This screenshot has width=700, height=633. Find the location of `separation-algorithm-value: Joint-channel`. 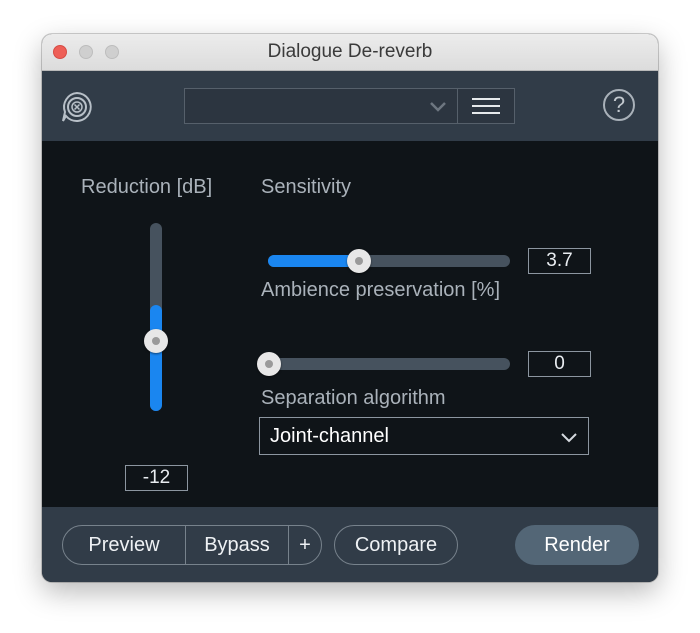

separation-algorithm-value: Joint-channel is located at coordinates (329, 436).